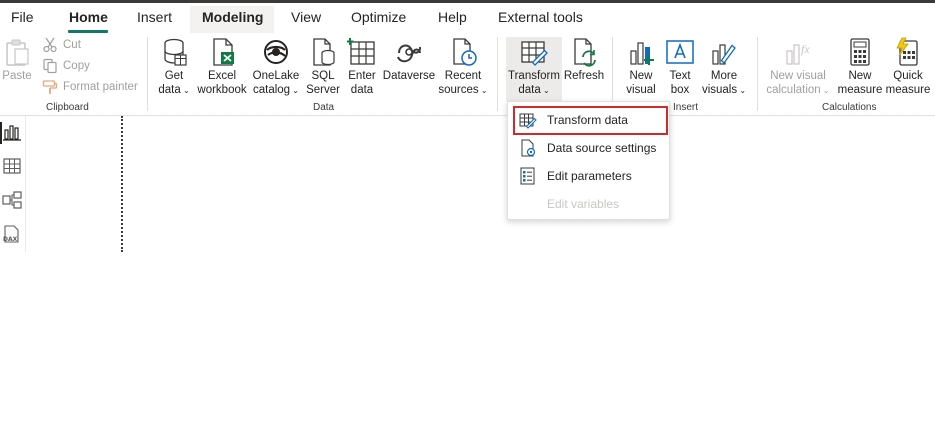 The height and width of the screenshot is (422, 935). I want to click on tab-view: View, so click(306, 17).